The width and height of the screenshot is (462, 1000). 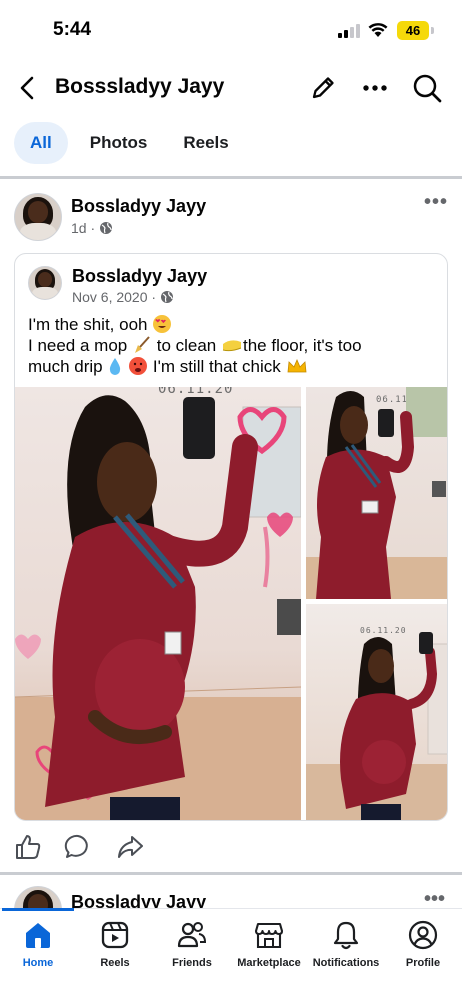 What do you see at coordinates (88, 324) in the screenshot?
I see `caption-line1: I'm the shit, ooh` at bounding box center [88, 324].